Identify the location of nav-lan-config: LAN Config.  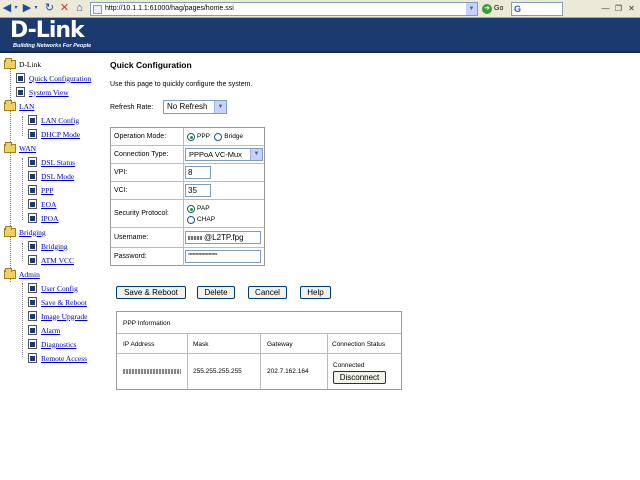
(53, 120).